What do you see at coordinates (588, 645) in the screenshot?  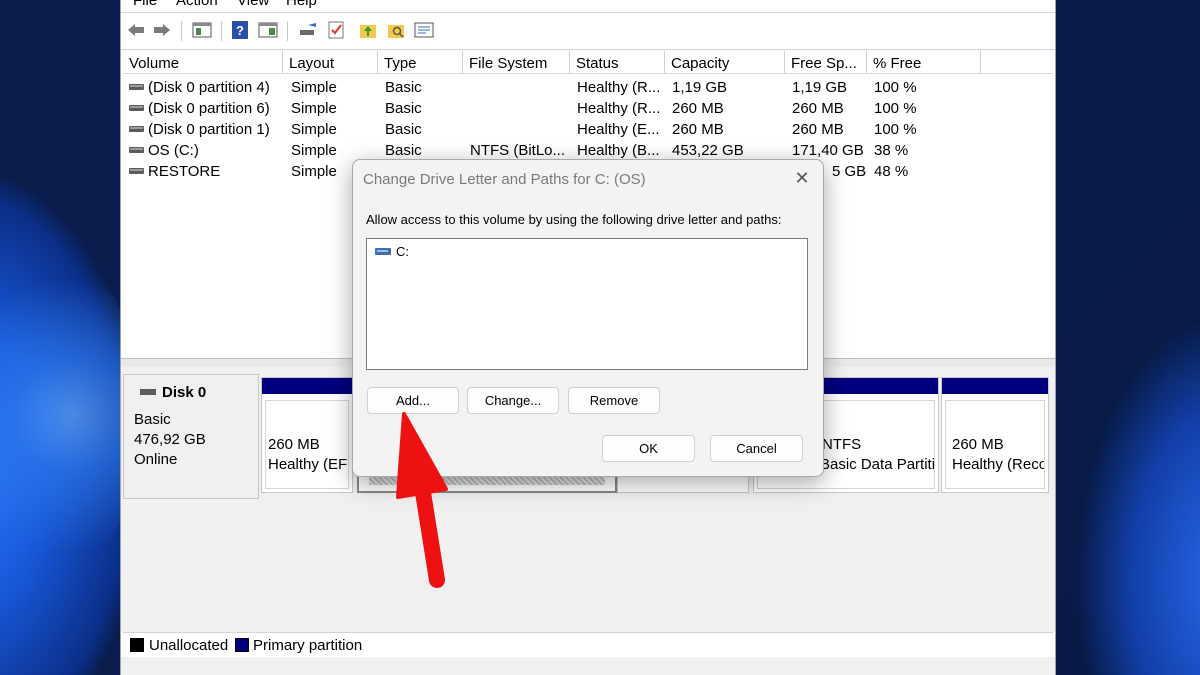 I see `legend: Unallocated Primary partition` at bounding box center [588, 645].